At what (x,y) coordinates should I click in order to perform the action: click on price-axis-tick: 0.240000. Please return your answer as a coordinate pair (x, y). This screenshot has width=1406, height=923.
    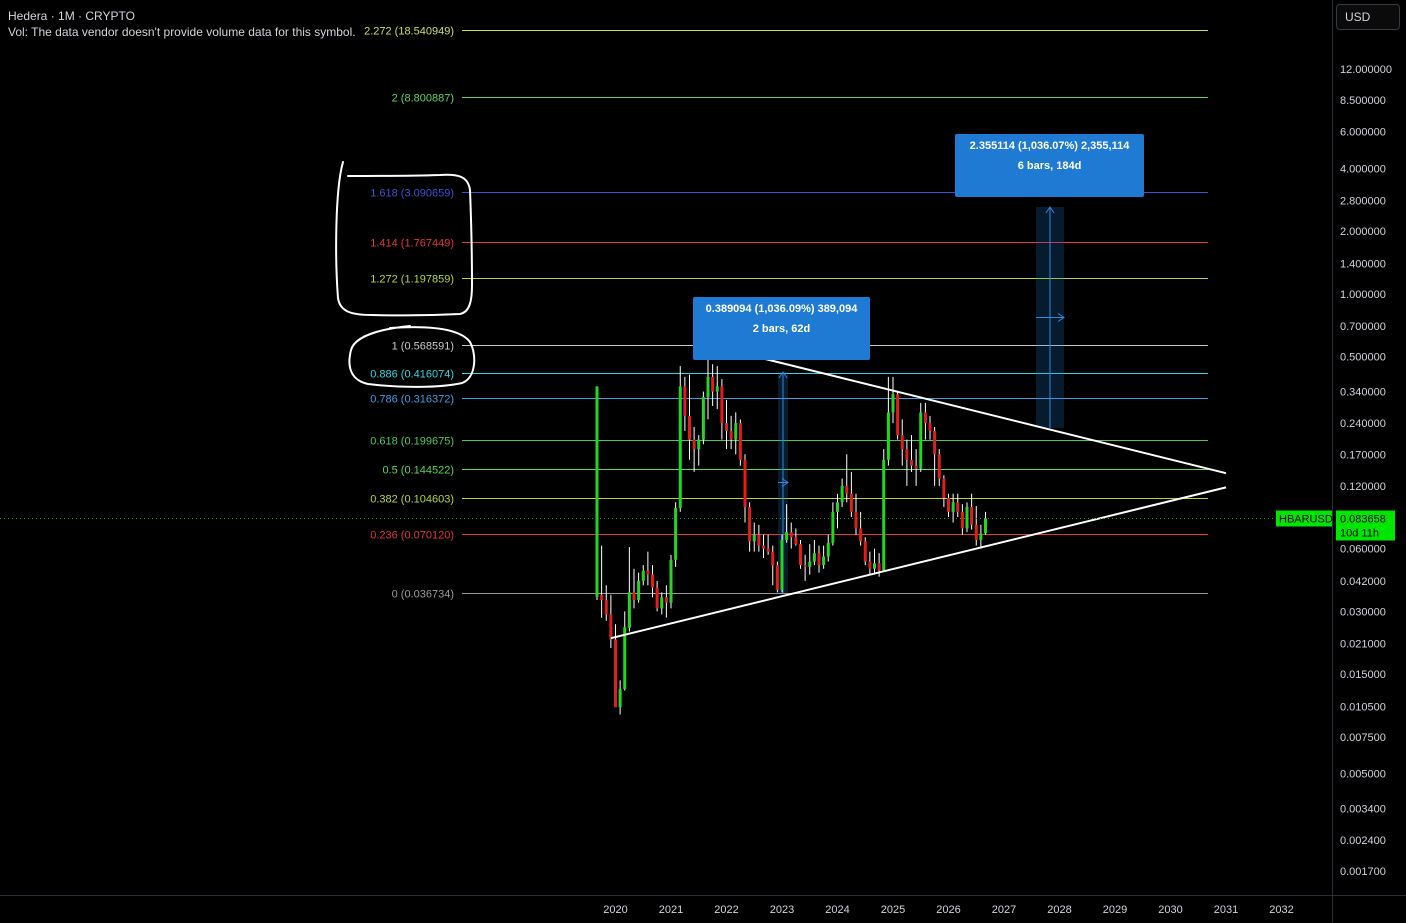
    Looking at the image, I should click on (1363, 424).